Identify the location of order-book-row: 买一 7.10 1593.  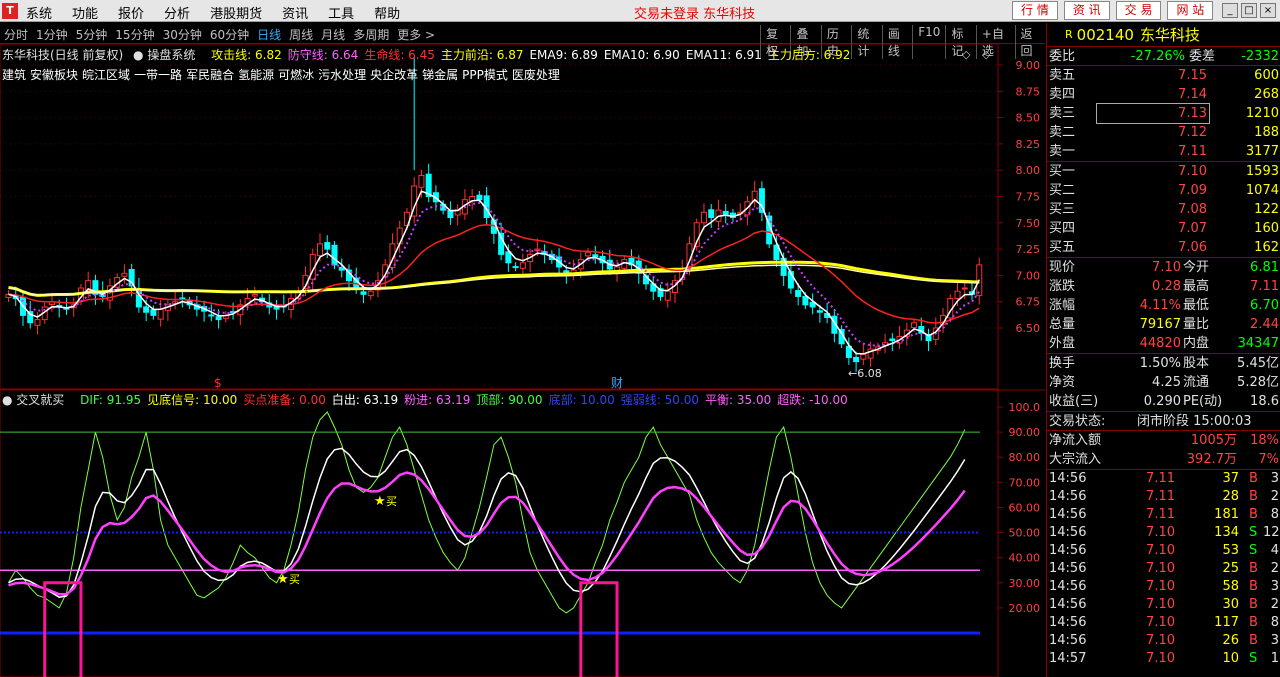
(1163, 171).